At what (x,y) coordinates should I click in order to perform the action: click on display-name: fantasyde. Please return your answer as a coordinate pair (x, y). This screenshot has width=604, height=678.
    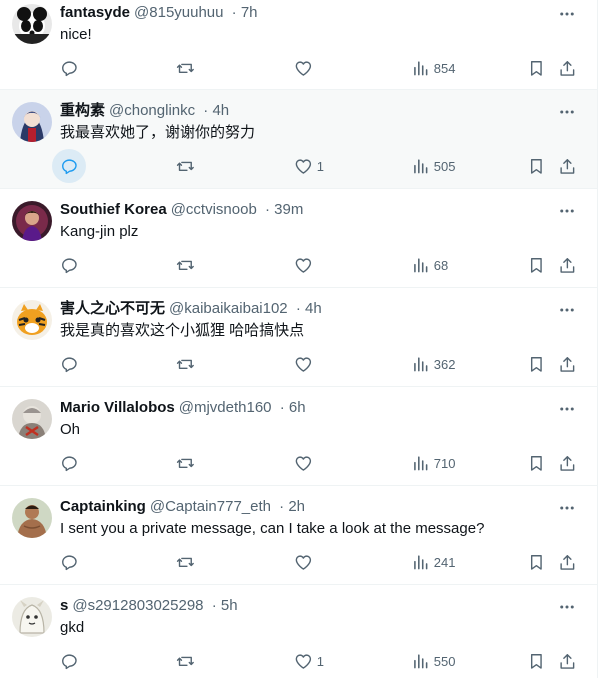
    Looking at the image, I should click on (95, 12).